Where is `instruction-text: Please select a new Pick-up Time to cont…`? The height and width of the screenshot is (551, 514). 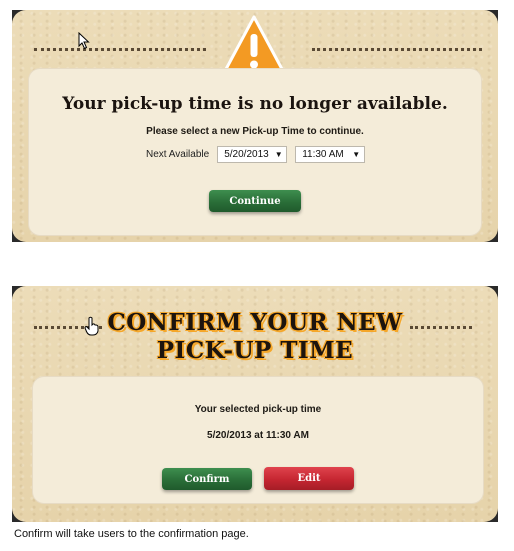 instruction-text: Please select a new Pick-up Time to cont… is located at coordinates (255, 131).